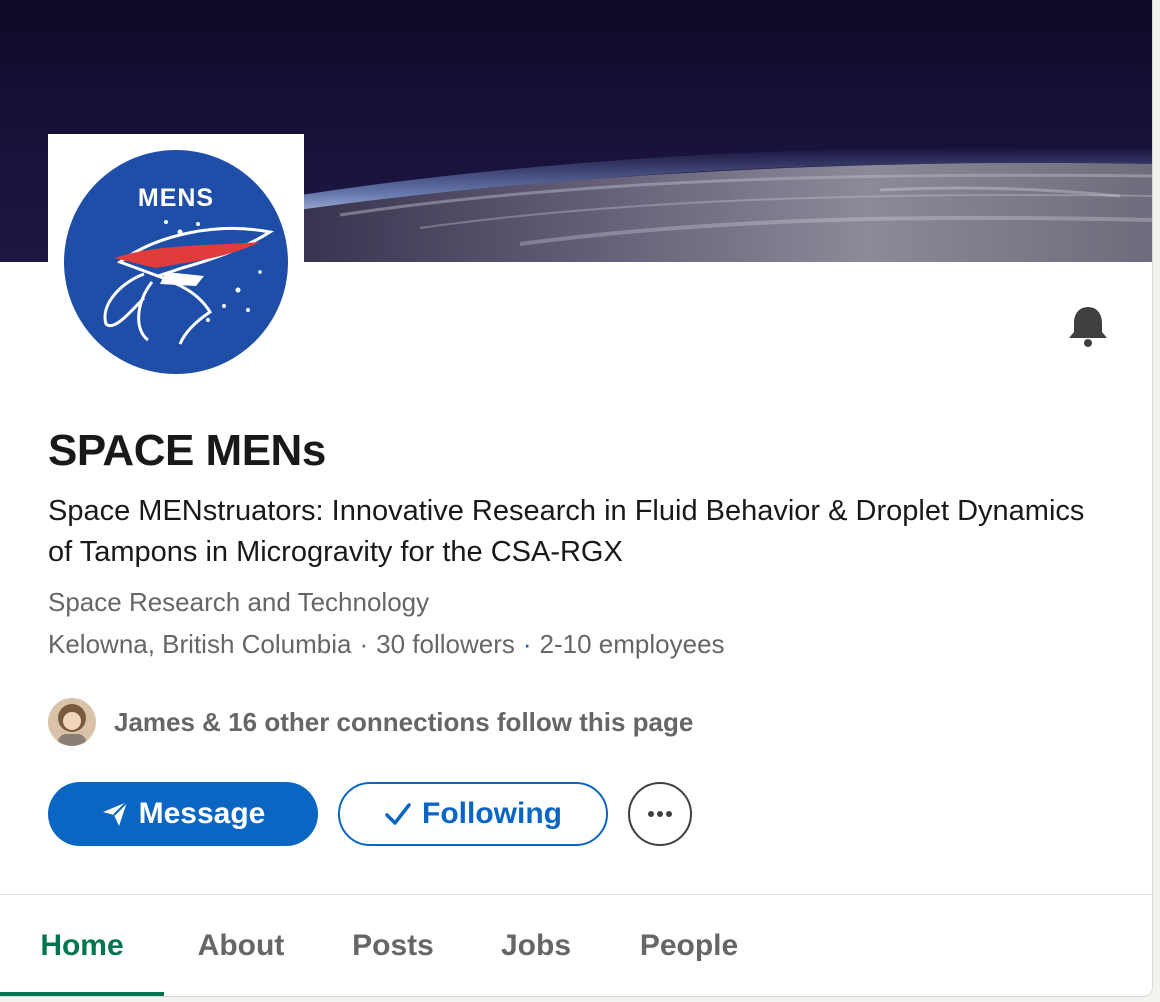 The height and width of the screenshot is (1002, 1160). I want to click on page-tabs: Home About Posts Jobs People, so click(576, 945).